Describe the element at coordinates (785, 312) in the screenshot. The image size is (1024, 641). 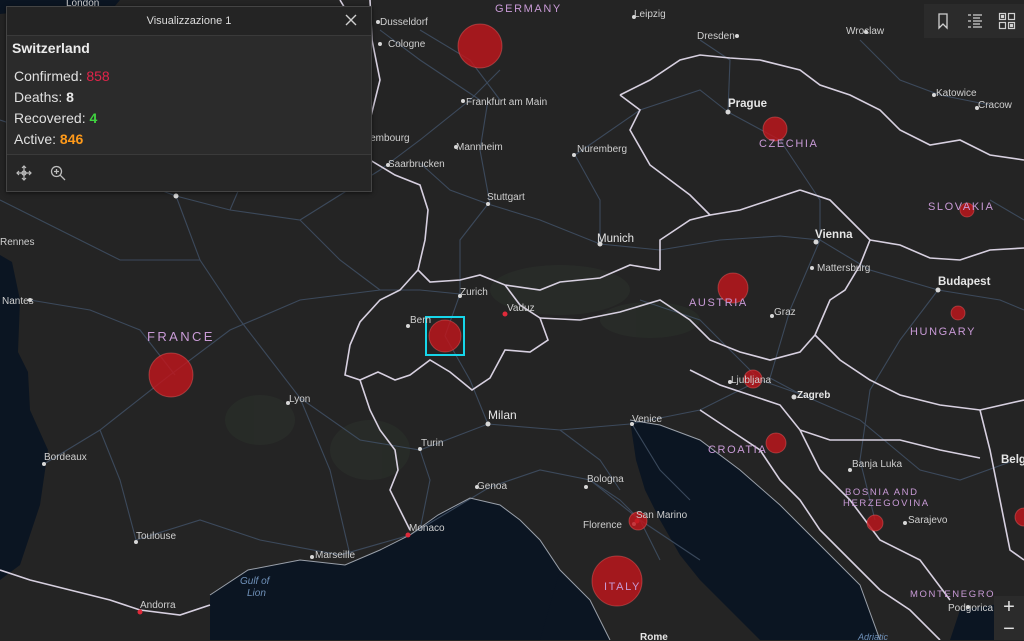
I see `city-label: Graz` at that location.